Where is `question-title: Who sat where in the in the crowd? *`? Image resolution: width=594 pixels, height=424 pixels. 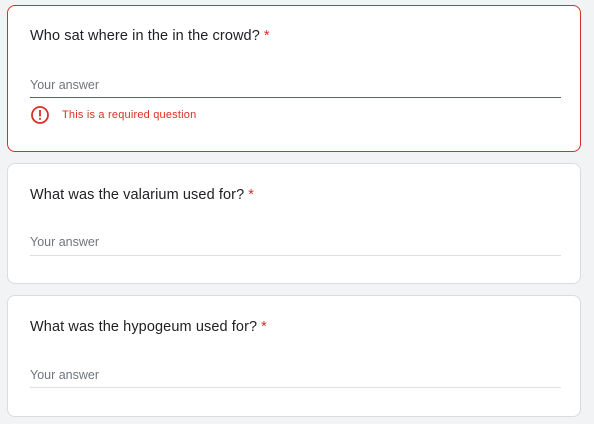 question-title: Who sat where in the in the crowd? * is located at coordinates (150, 36).